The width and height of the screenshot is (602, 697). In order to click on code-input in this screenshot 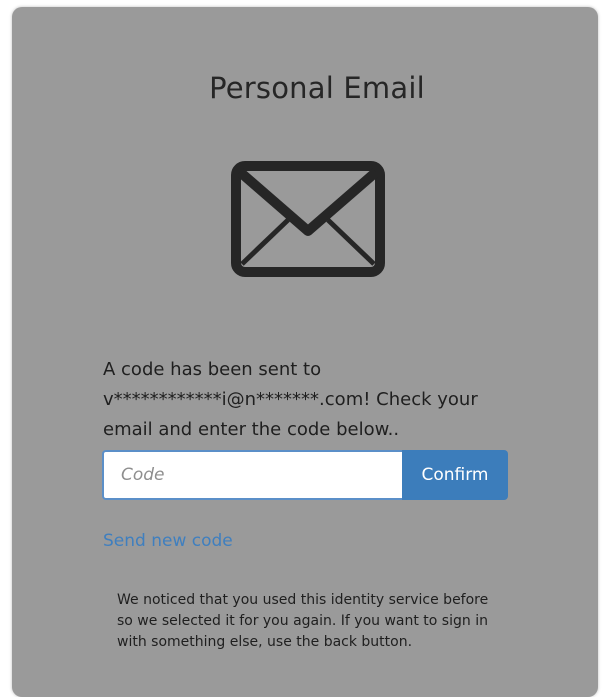, I will do `click(252, 475)`.